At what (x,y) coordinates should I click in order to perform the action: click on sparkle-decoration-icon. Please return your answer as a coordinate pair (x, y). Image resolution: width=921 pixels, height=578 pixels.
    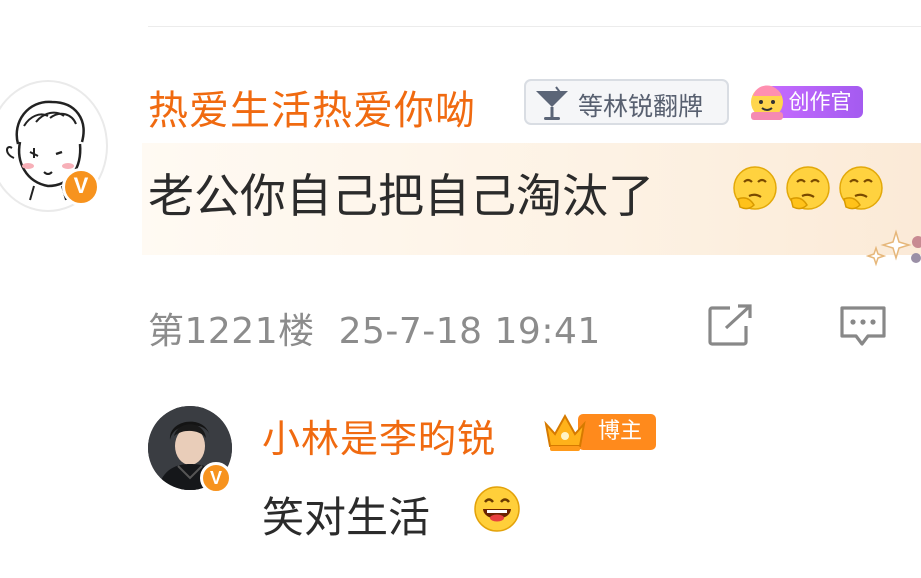
    Looking at the image, I should click on (893, 248).